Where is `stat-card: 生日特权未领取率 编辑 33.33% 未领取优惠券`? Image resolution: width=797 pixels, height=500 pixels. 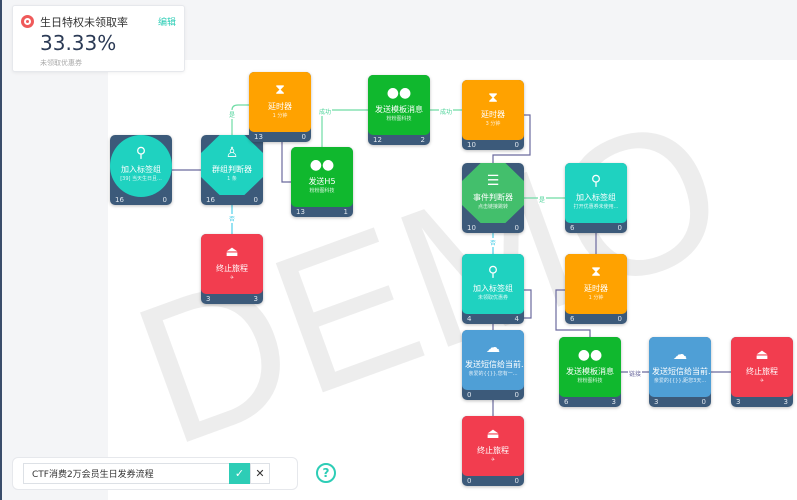 stat-card: 生日特权未领取率 编辑 33.33% 未领取优惠券 is located at coordinates (98, 38).